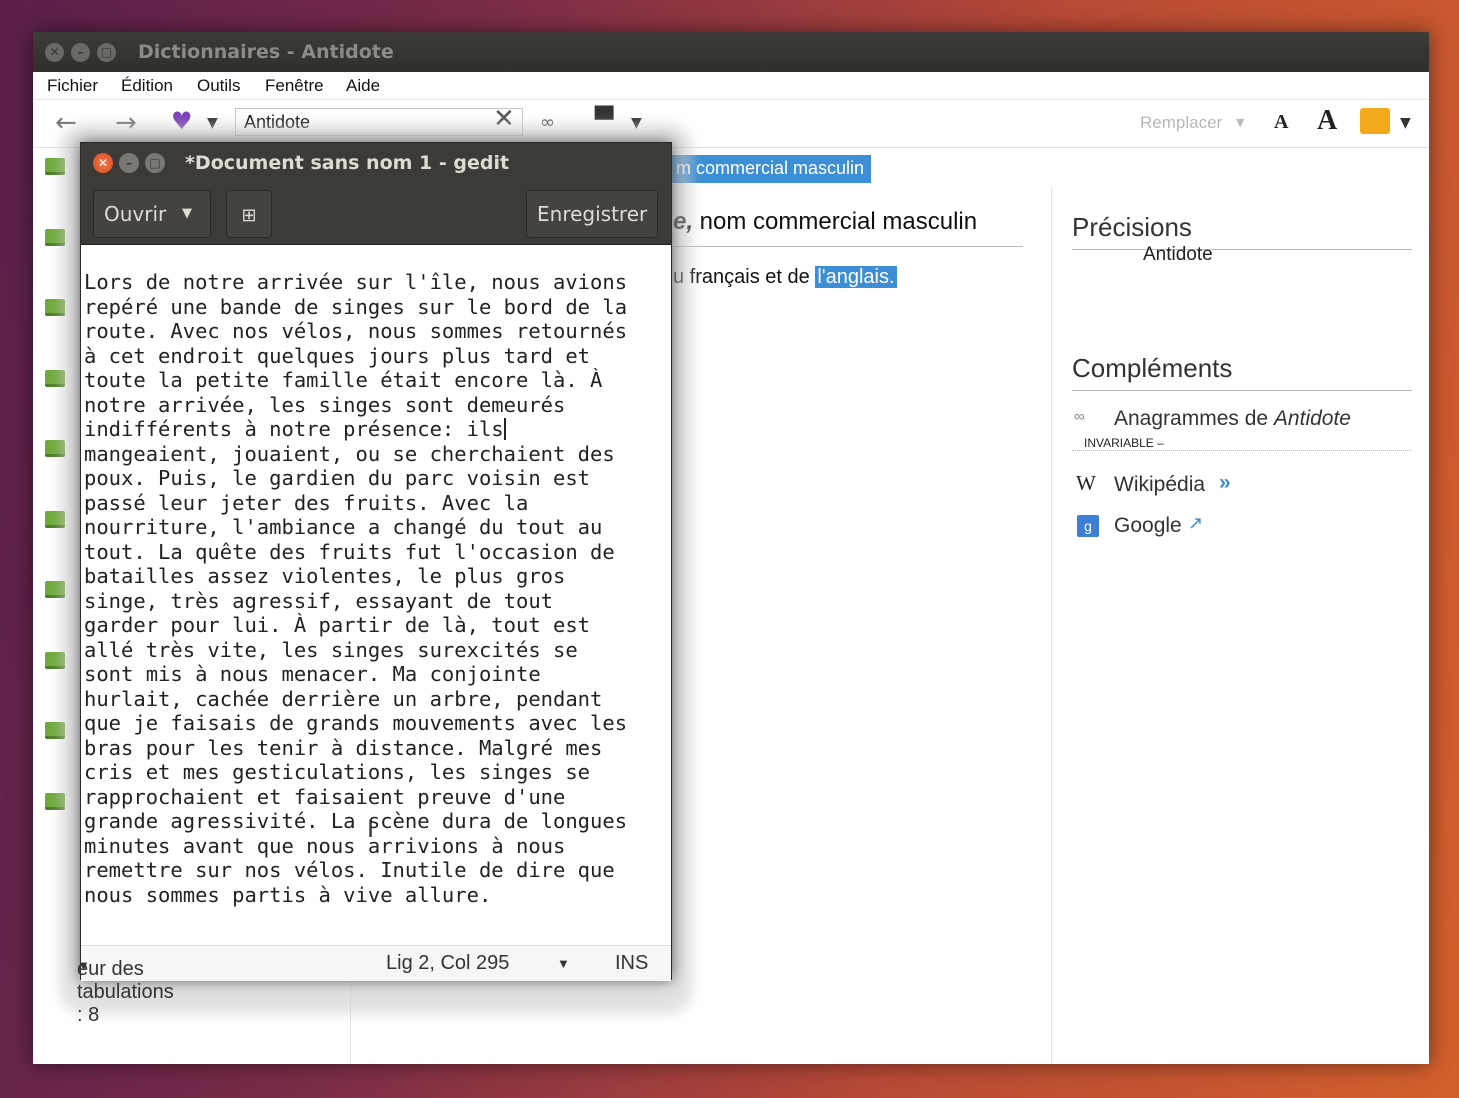  I want to click on text-line: notre arrivée, les singes sont demeurés, so click(325, 404).